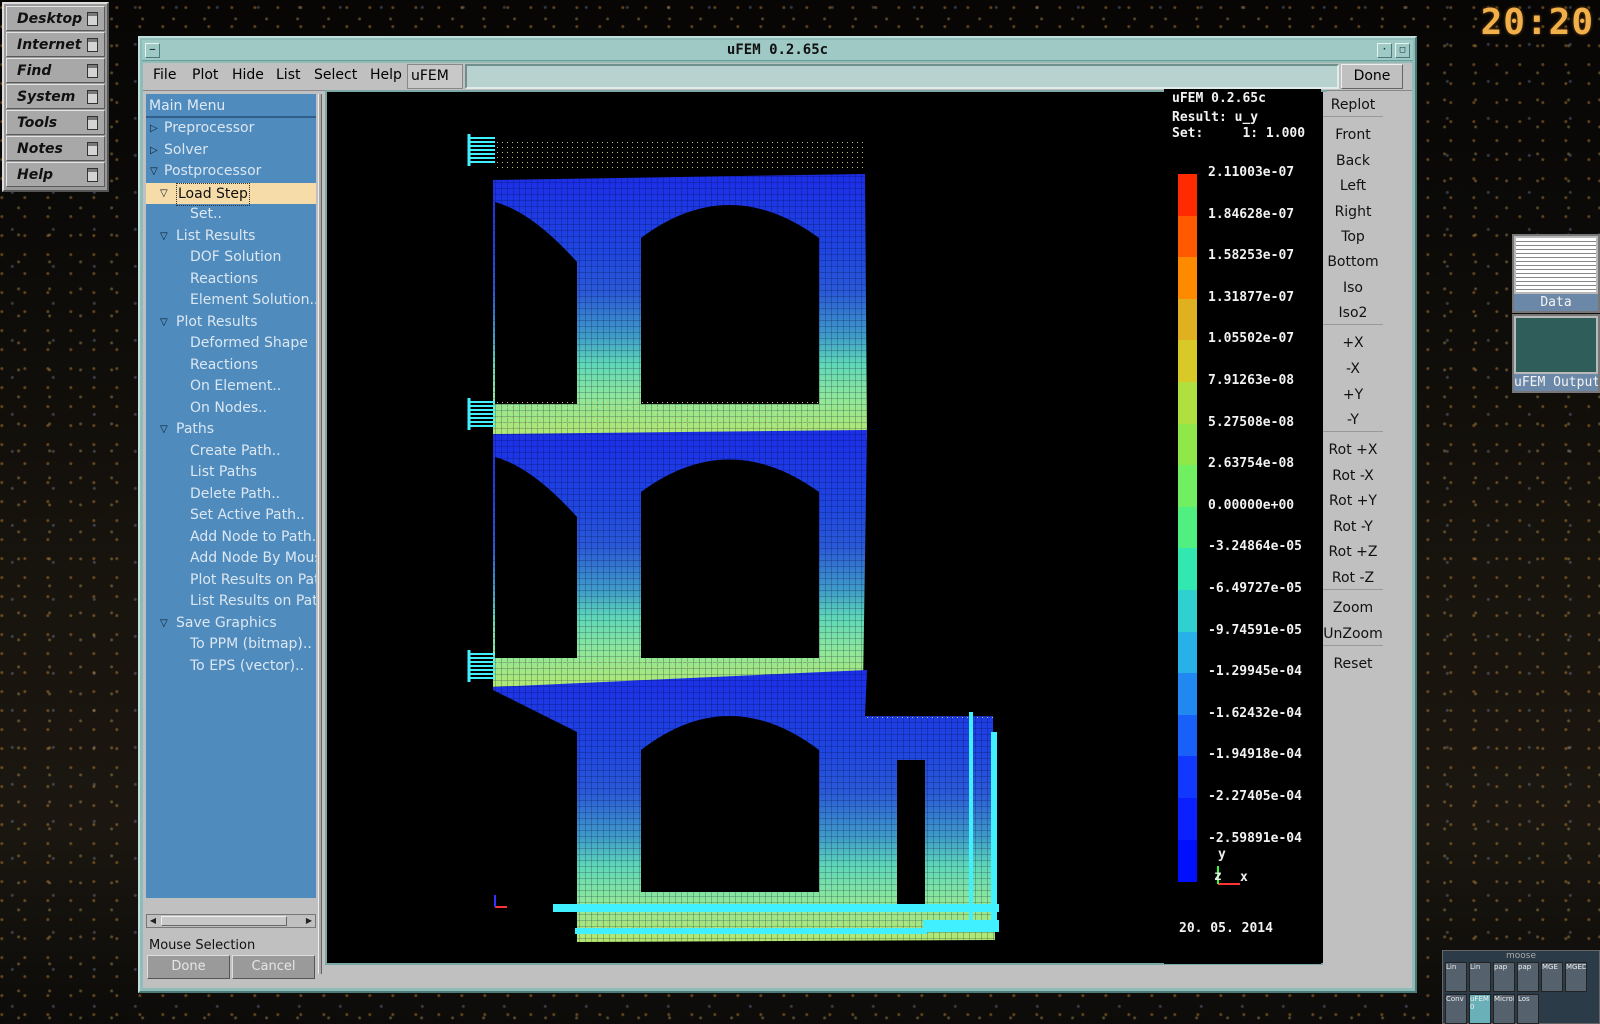  Describe the element at coordinates (386, 75) in the screenshot. I see `menu-help: Help` at that location.